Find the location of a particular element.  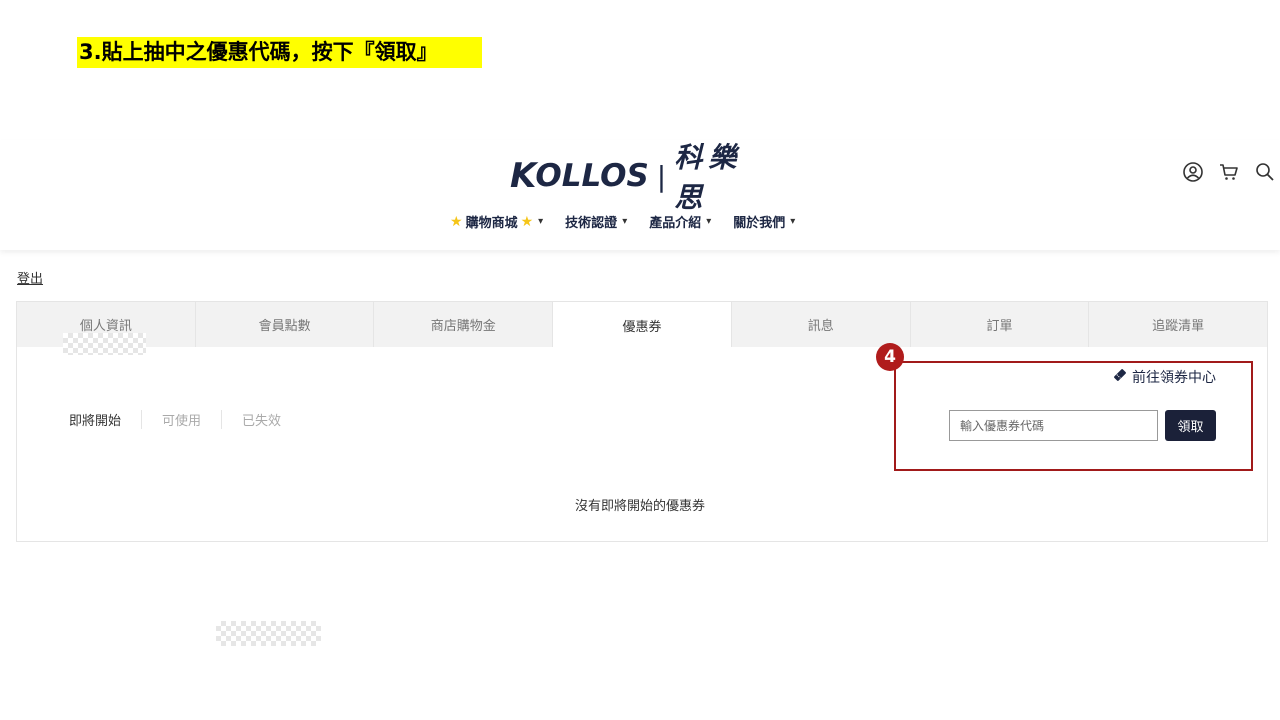

kollos-logo: K OLLOS | 科樂思 is located at coordinates (642, 177).